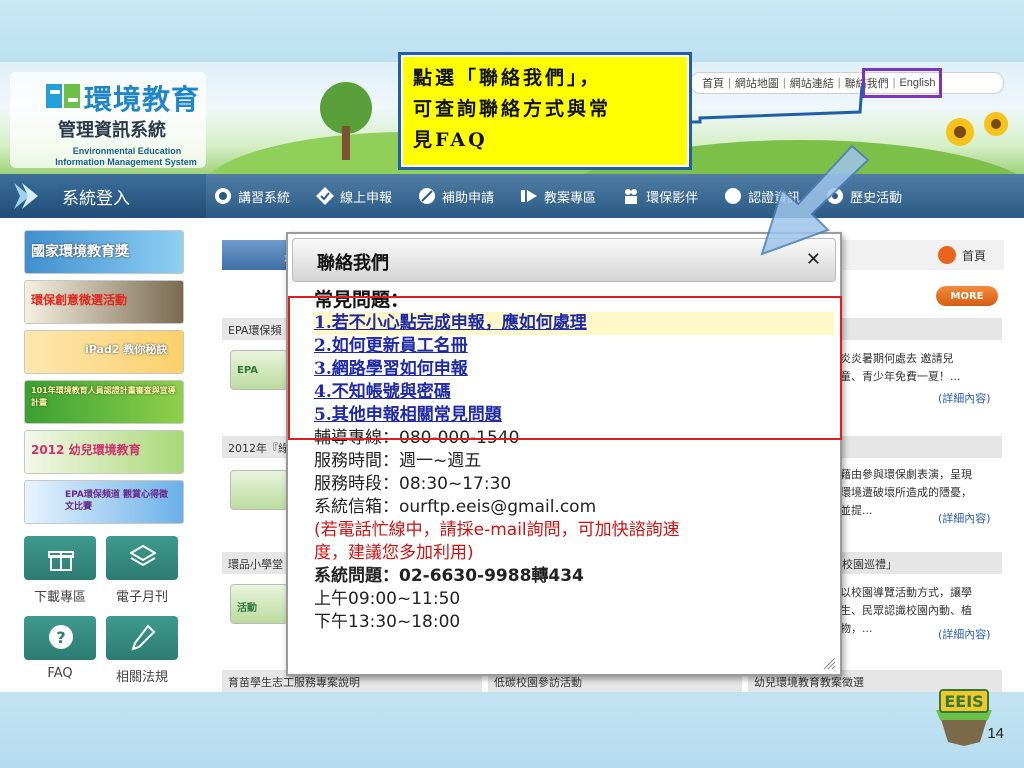  What do you see at coordinates (126, 349) in the screenshot?
I see `sidebar-banner-label: iPad2 教你秘訣` at bounding box center [126, 349].